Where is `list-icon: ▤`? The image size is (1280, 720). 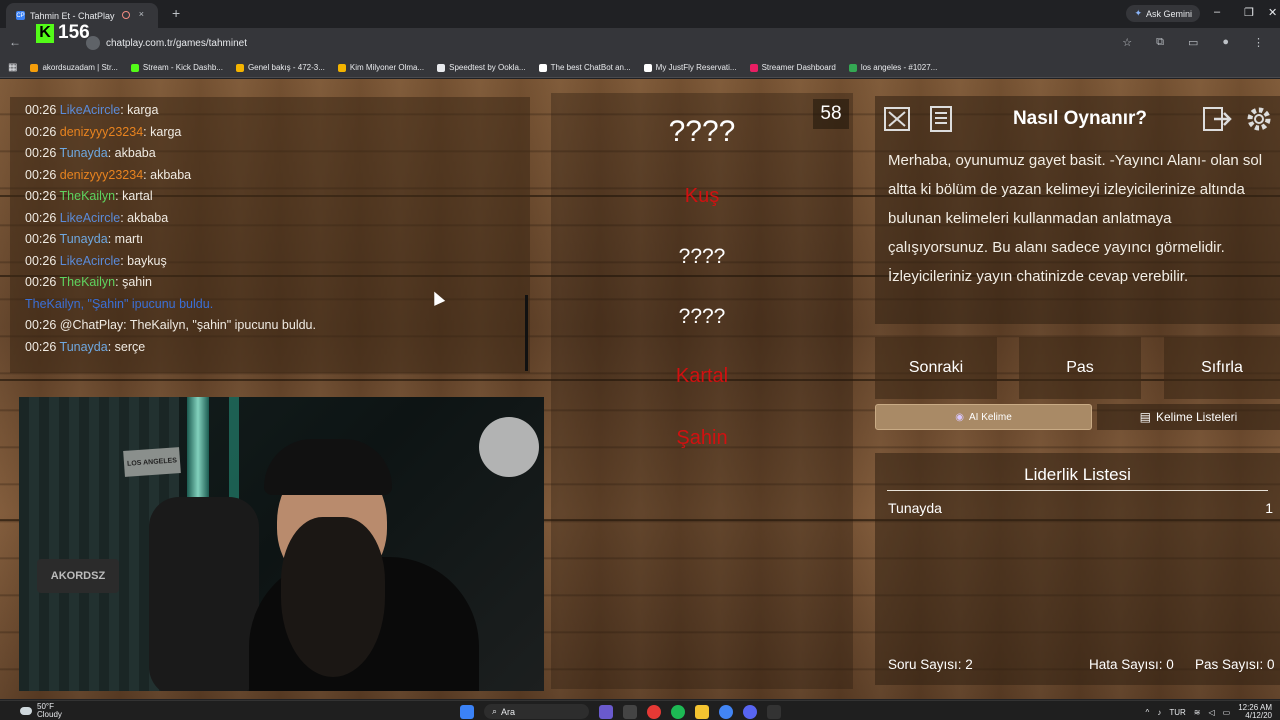
list-icon: ▤ is located at coordinates (1145, 417).